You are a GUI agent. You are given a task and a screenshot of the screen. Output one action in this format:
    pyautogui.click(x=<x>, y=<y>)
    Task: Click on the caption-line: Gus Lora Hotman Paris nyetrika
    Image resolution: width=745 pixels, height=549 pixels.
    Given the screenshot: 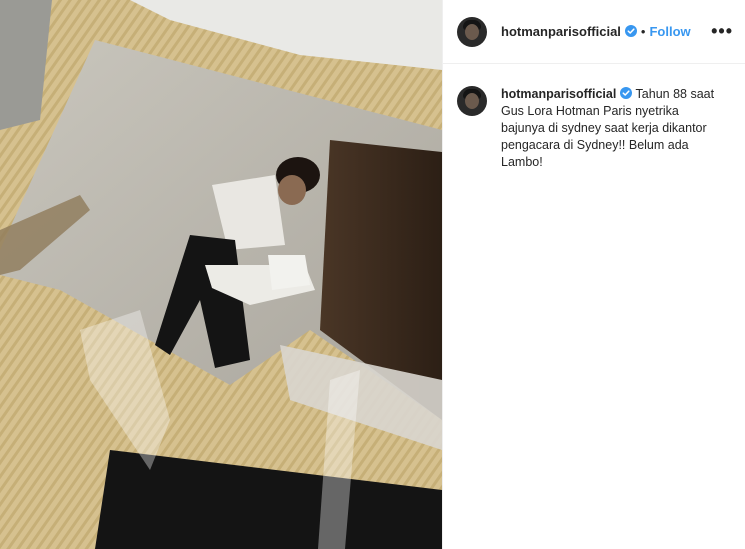 What is the action you would take?
    pyautogui.click(x=590, y=111)
    